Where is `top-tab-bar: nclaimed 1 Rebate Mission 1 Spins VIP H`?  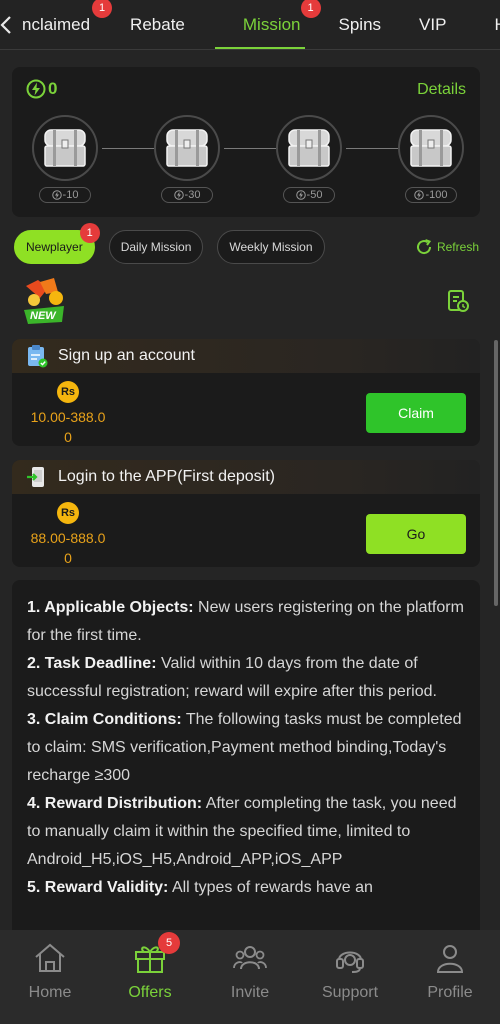
top-tab-bar: nclaimed 1 Rebate Mission 1 Spins VIP H is located at coordinates (250, 25).